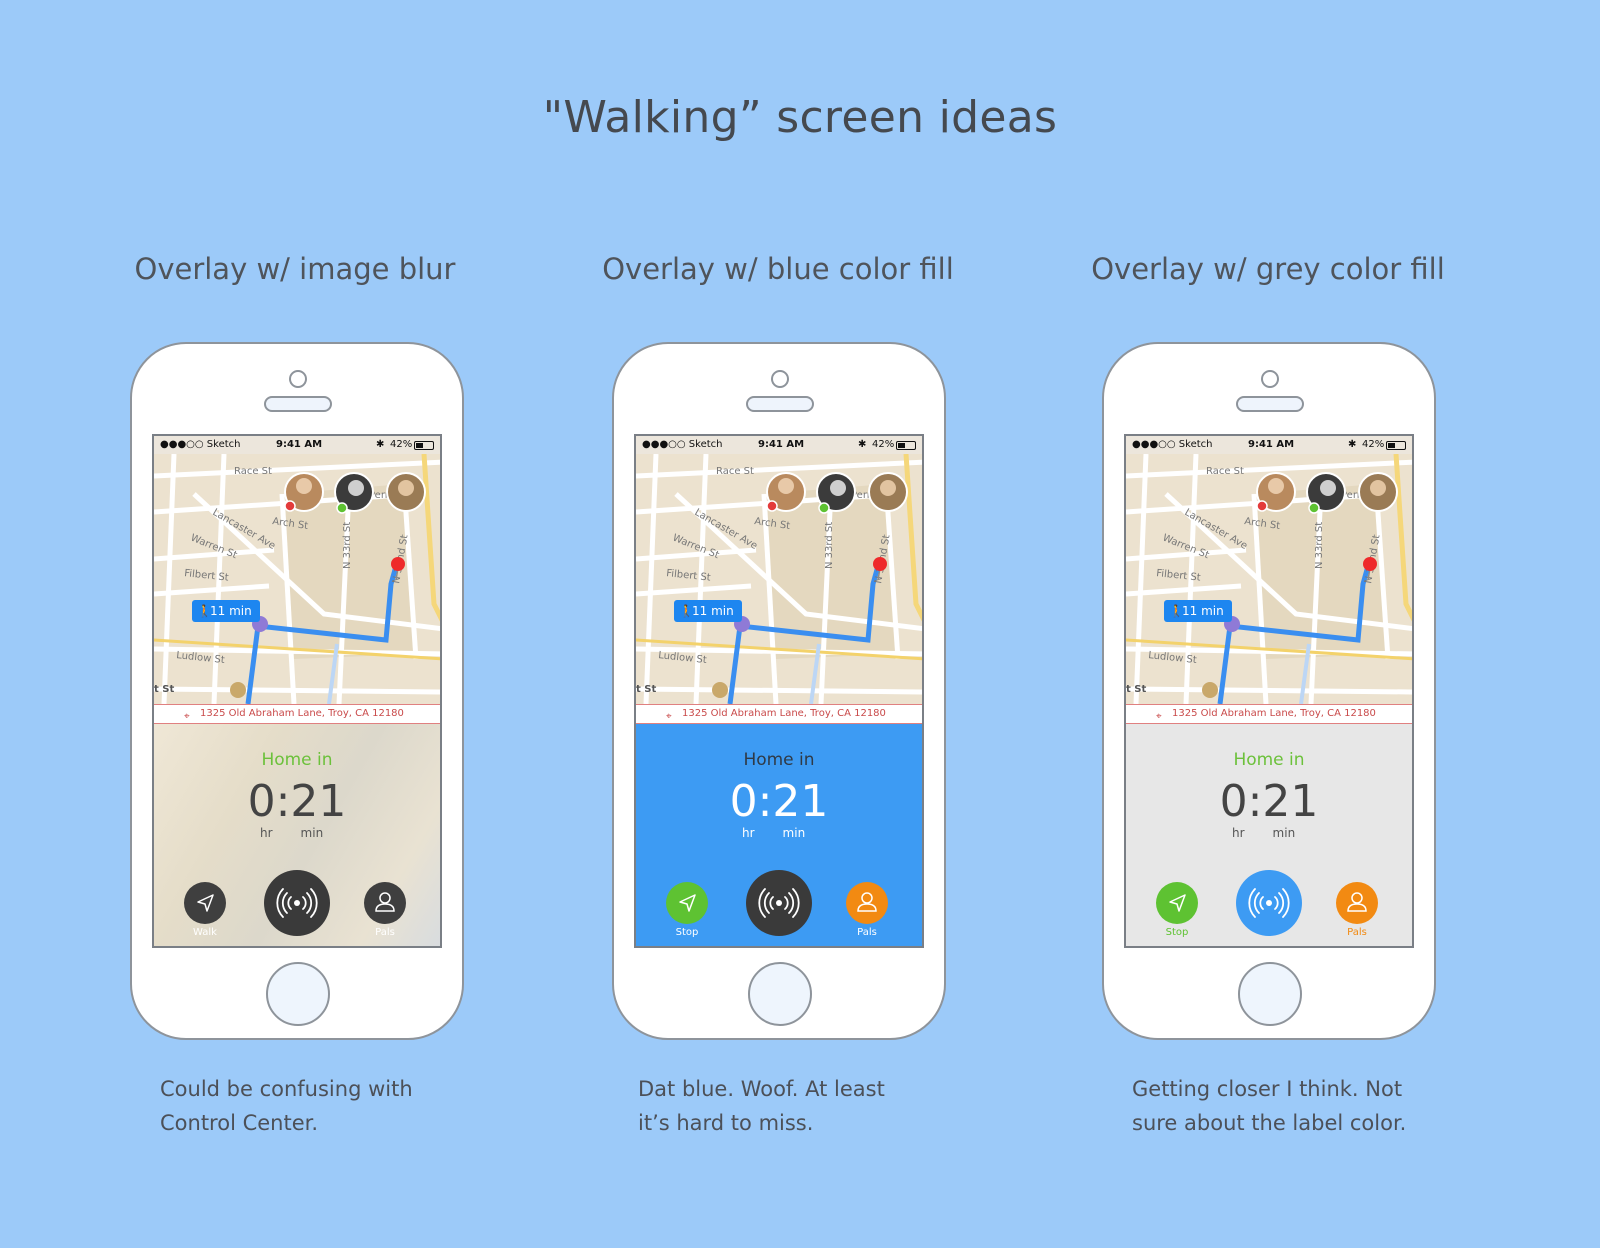 Image resolution: width=1600 pixels, height=1248 pixels. Describe the element at coordinates (1319, 545) in the screenshot. I see `svg-text: N 33rd St` at that location.